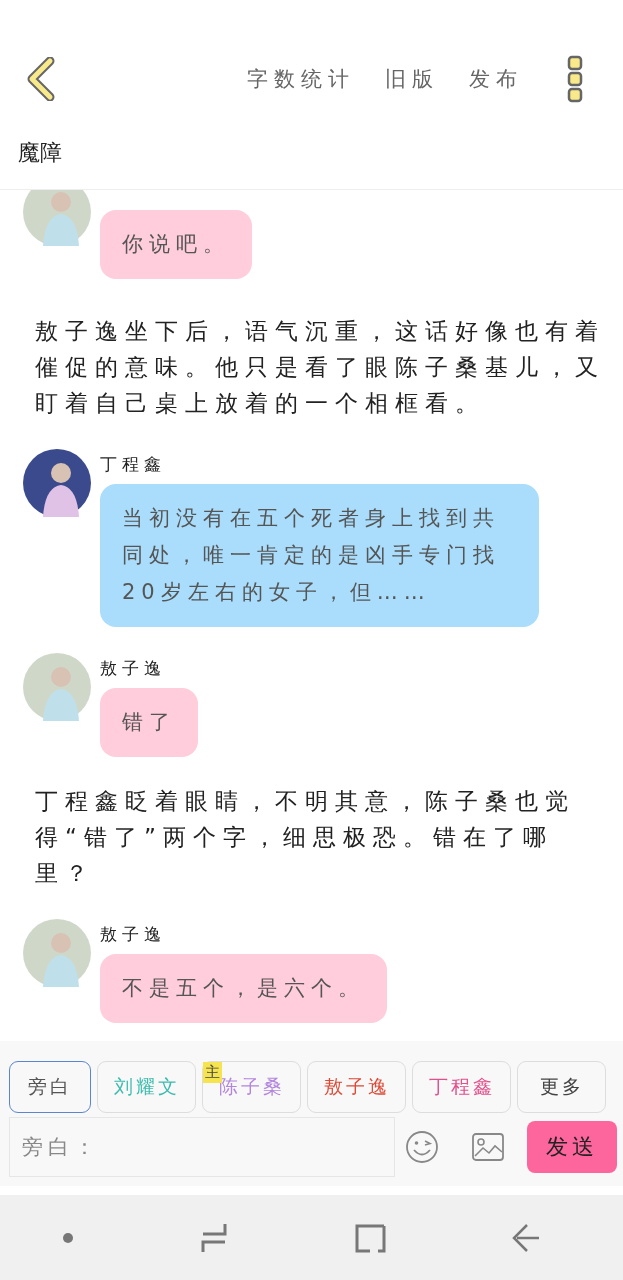 This screenshot has height=1280, width=623. Describe the element at coordinates (149, 722) in the screenshot. I see `message-bubble: 错了` at that location.